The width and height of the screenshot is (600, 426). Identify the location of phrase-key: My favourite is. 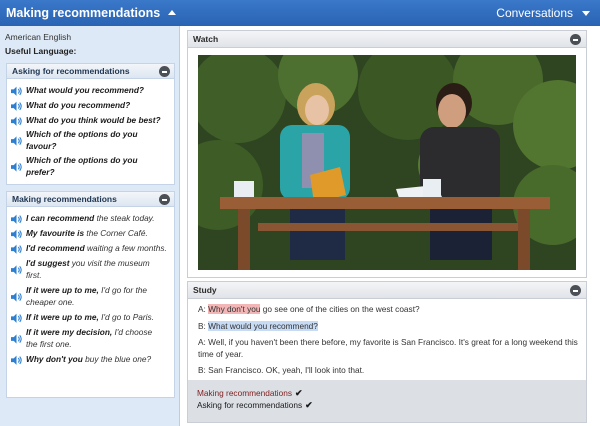
(55, 233).